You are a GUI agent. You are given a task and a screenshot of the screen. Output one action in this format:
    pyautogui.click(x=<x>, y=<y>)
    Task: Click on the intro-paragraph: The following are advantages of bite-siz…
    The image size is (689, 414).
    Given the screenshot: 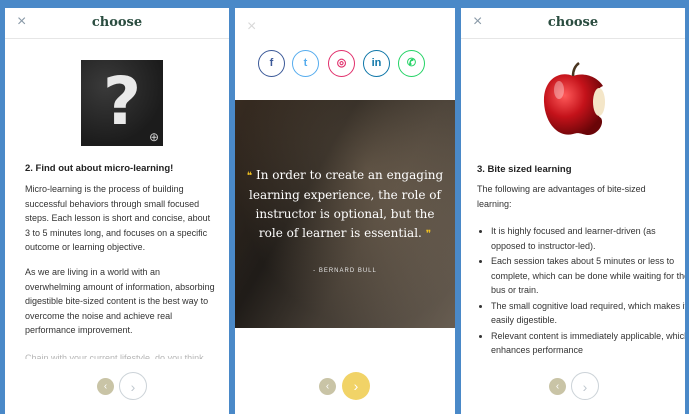 What is the action you would take?
    pyautogui.click(x=561, y=196)
    